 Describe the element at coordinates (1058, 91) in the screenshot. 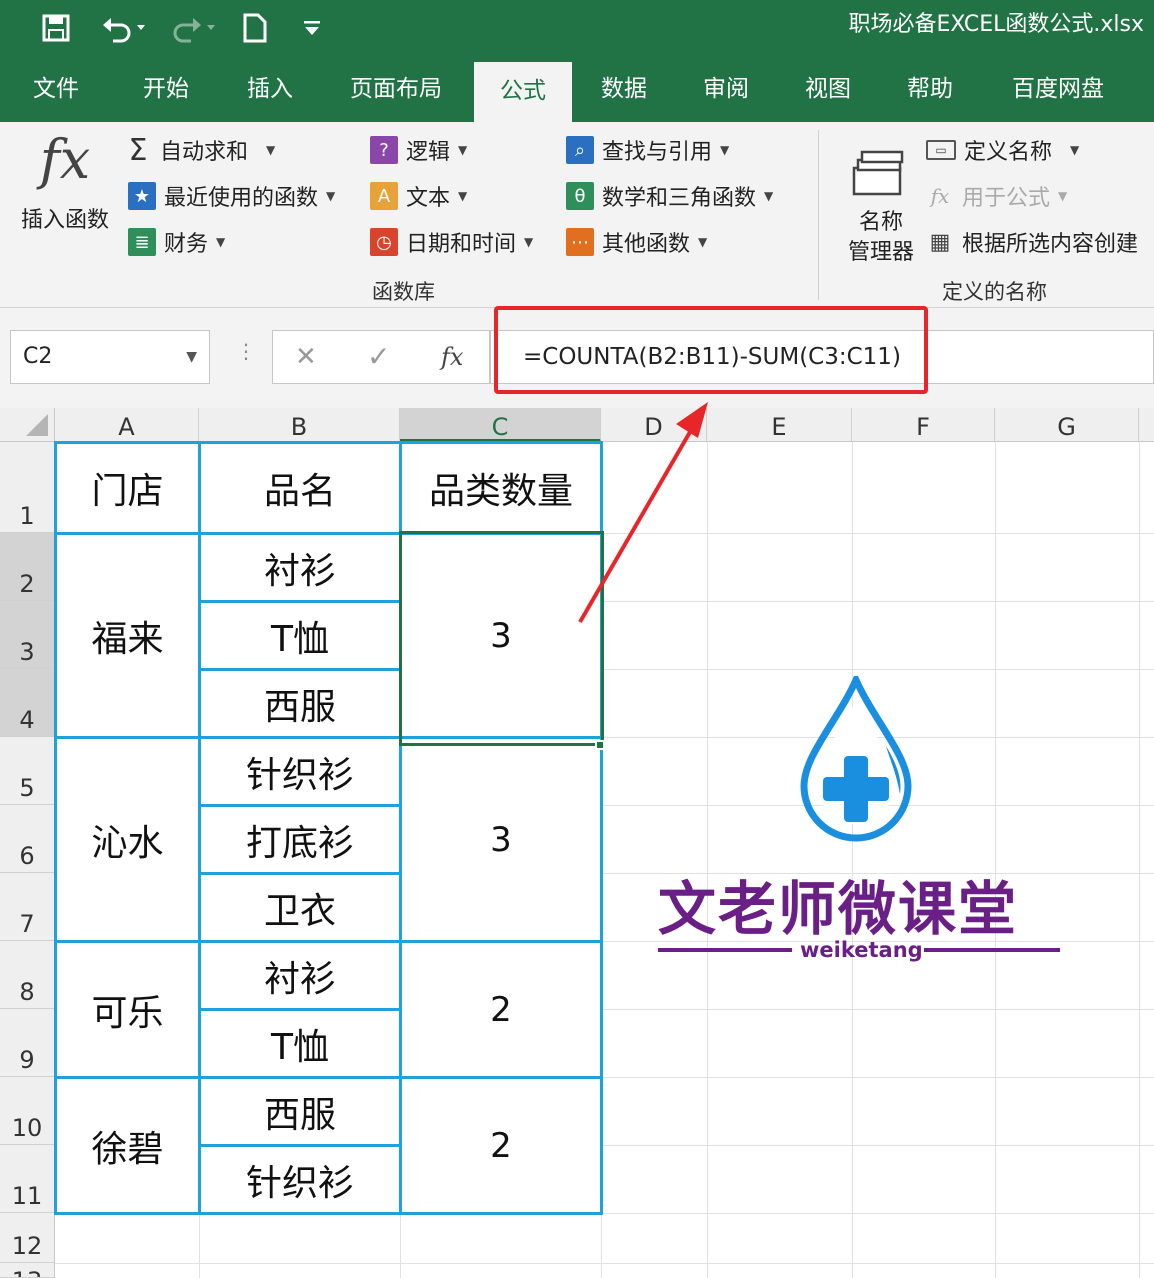

I see `tab-baidu-netdisk: 百度网盘` at that location.